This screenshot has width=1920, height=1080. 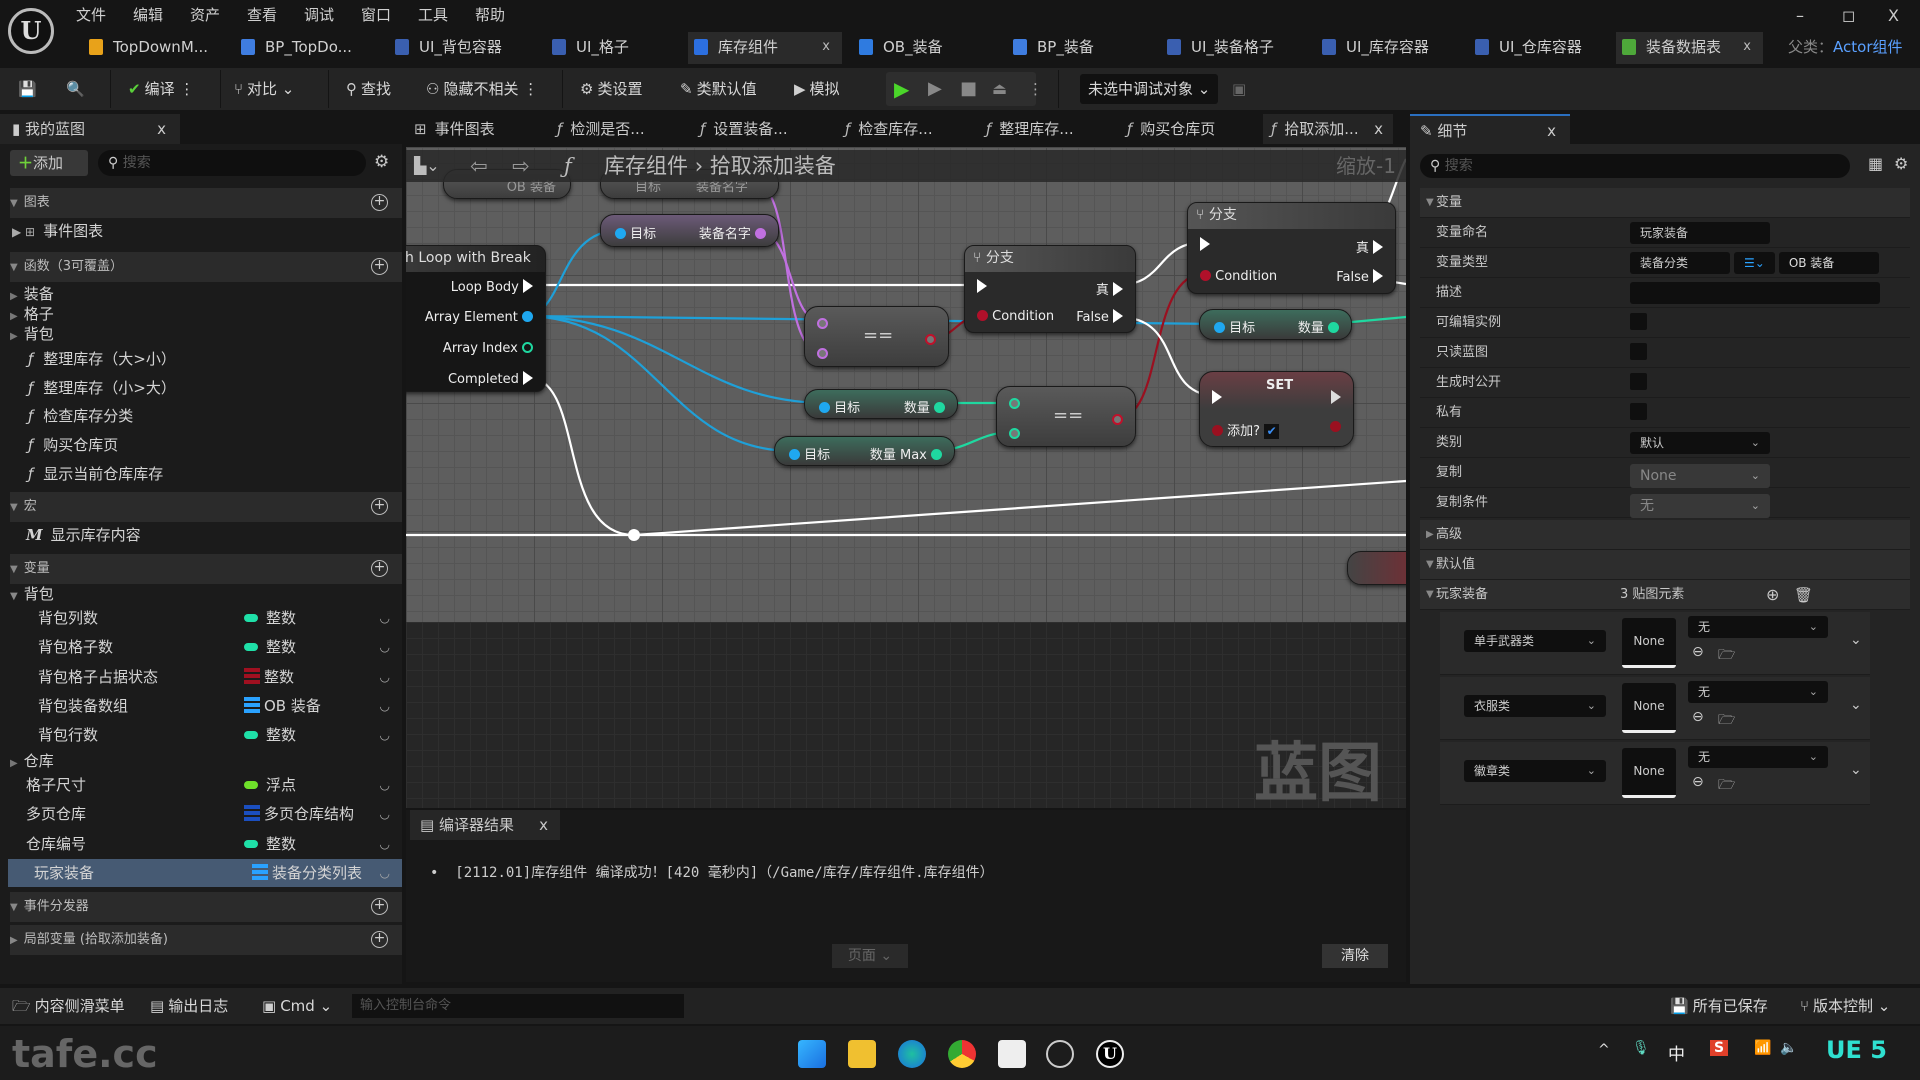 I want to click on header-dispatchers: ▼ 事件分发器 +, so click(x=206, y=907).